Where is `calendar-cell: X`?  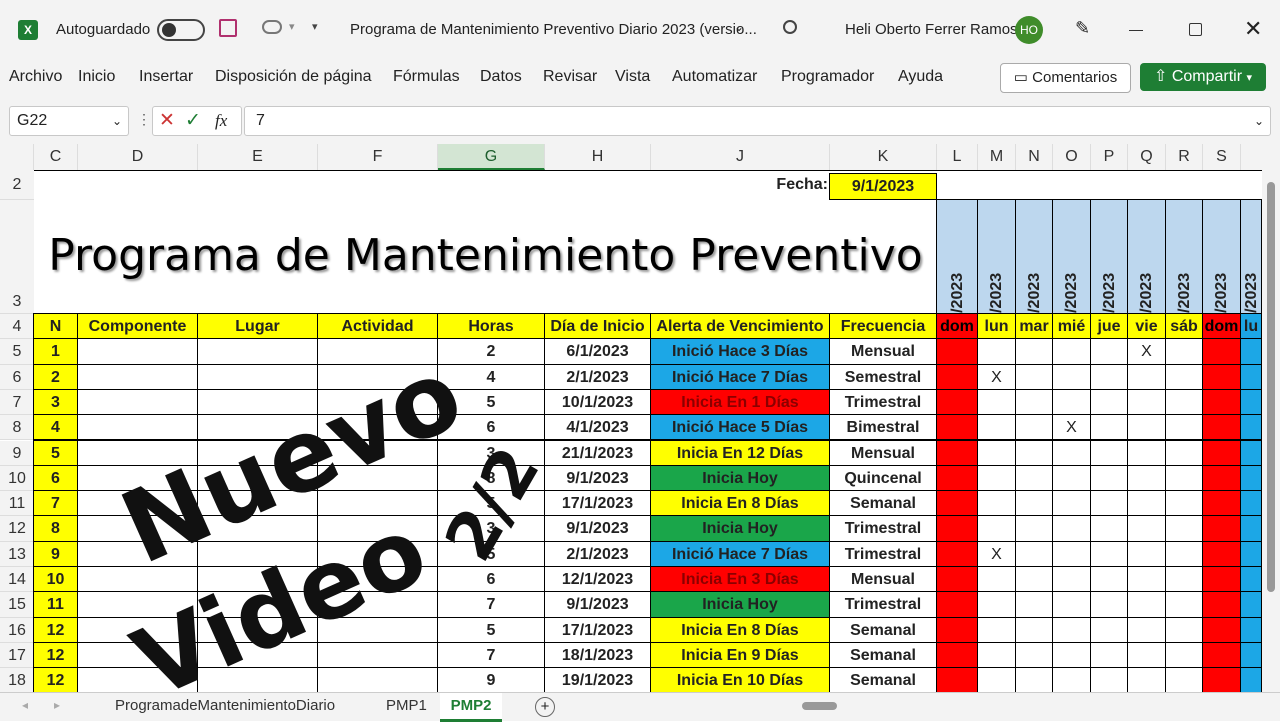
calendar-cell: X is located at coordinates (1146, 351).